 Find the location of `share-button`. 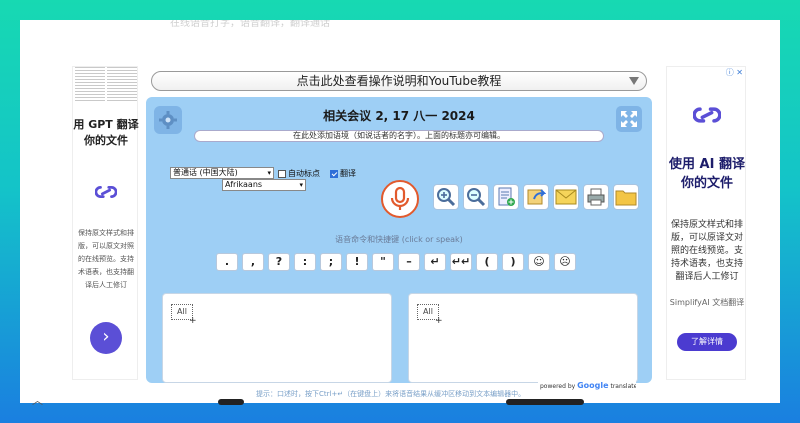

share-button is located at coordinates (536, 197).